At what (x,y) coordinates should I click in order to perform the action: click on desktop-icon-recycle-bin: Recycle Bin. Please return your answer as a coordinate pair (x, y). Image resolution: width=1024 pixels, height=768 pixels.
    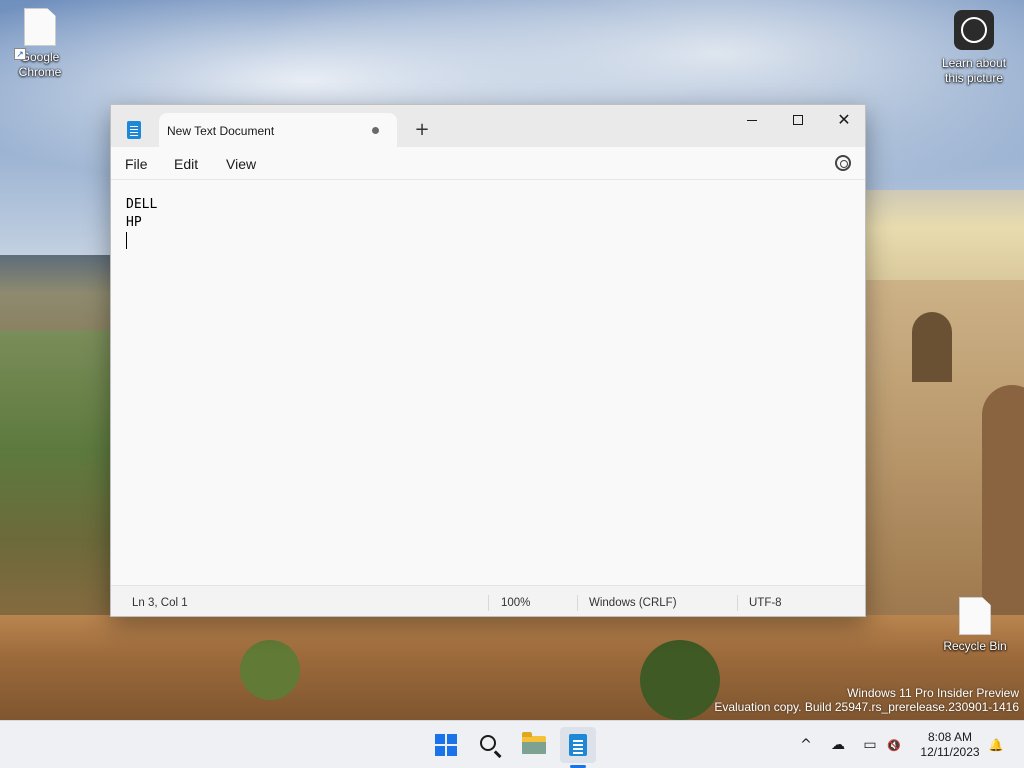
    Looking at the image, I should click on (975, 625).